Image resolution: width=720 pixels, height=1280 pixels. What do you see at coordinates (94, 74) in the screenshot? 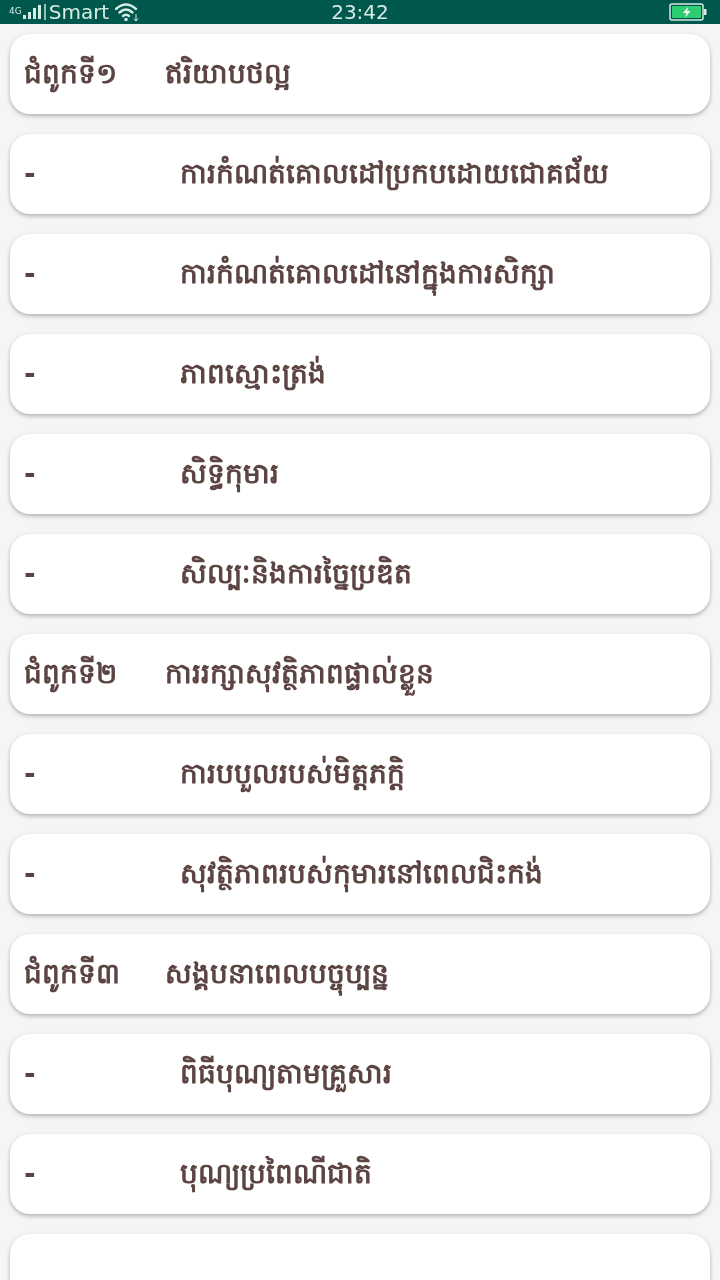
I see `chapter-number: ជំពូកទី១` at bounding box center [94, 74].